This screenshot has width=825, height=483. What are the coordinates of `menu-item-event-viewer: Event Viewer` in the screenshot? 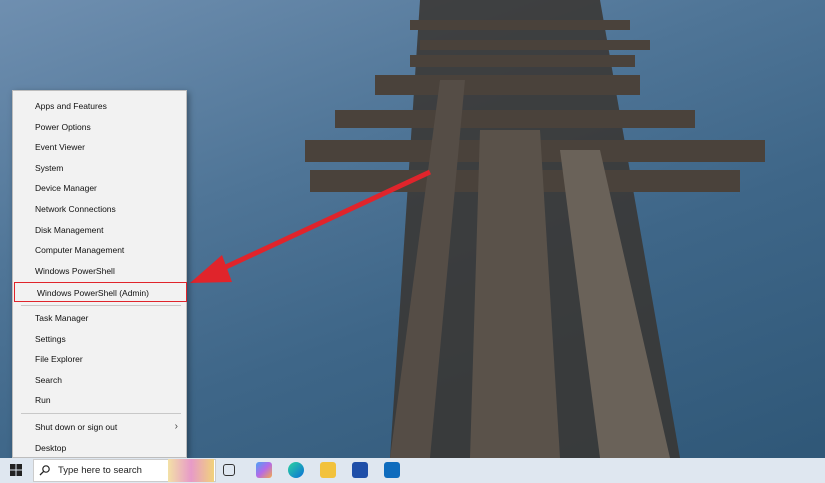 It's located at (99, 147).